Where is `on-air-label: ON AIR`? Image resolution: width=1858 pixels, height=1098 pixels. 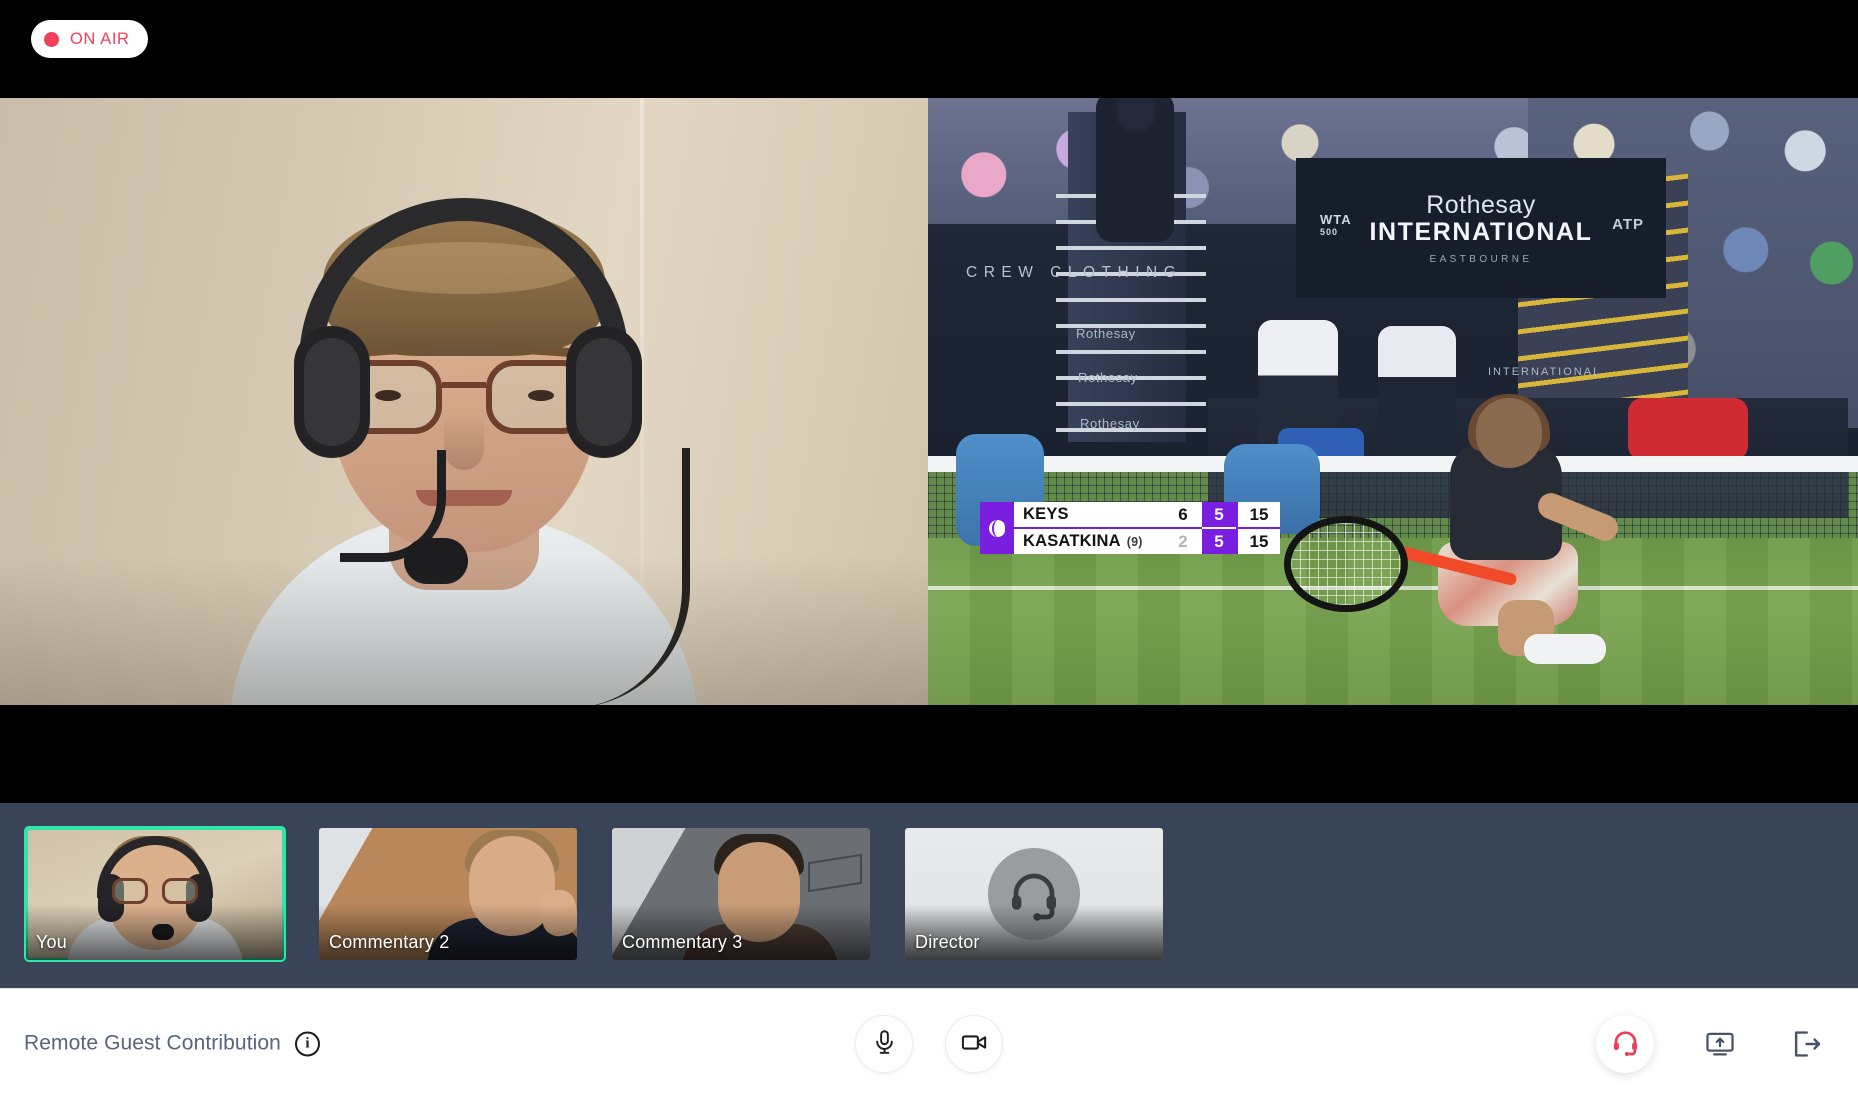 on-air-label: ON AIR is located at coordinates (100, 38).